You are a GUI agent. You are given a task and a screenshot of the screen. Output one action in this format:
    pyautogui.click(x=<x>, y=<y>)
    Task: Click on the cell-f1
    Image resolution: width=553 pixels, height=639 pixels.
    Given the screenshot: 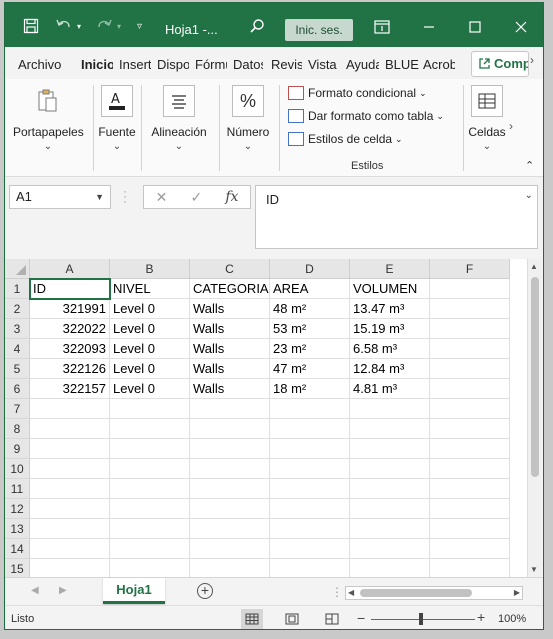 What is the action you would take?
    pyautogui.click(x=470, y=289)
    